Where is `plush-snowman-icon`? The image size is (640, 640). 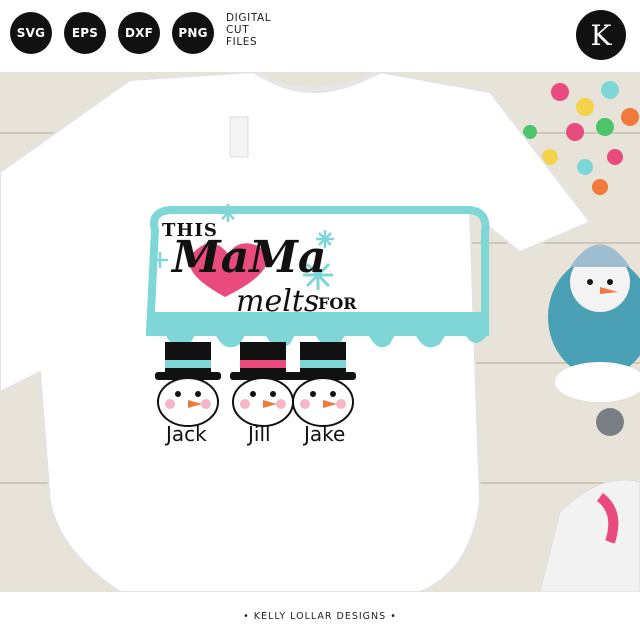
plush-snowman-icon is located at coordinates (594, 340).